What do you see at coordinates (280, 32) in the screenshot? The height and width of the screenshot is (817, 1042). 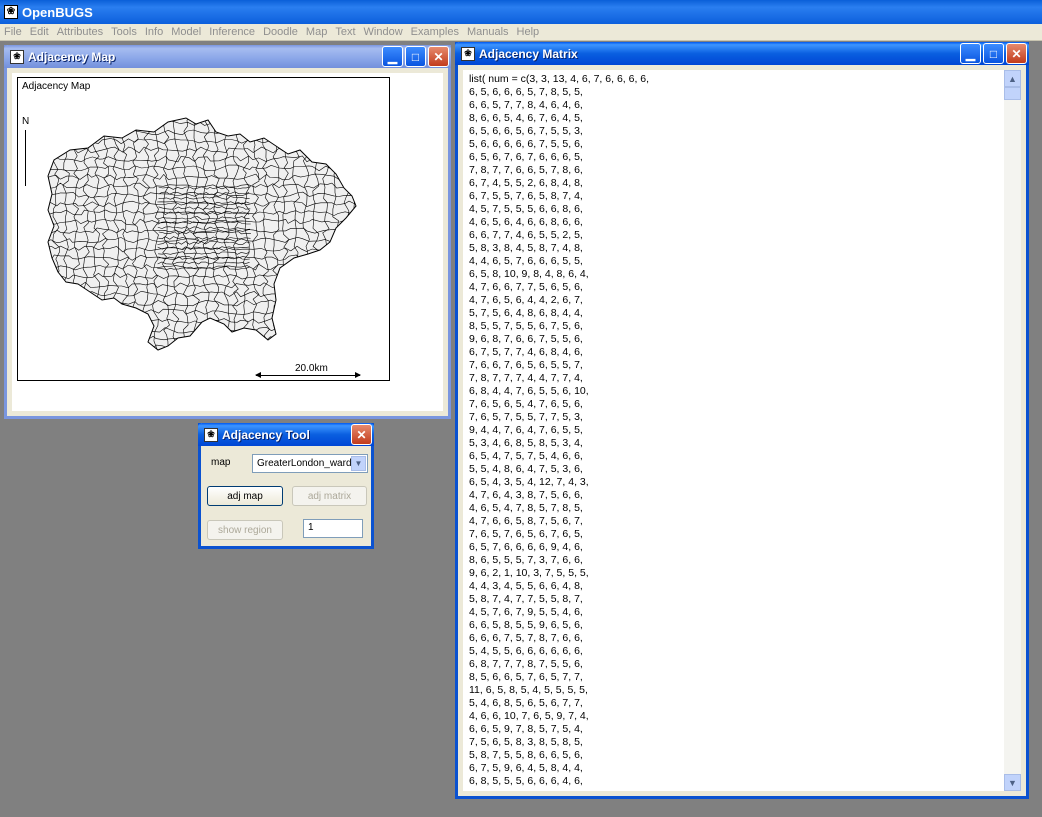 I see `menu-item-doodle: Doodle` at bounding box center [280, 32].